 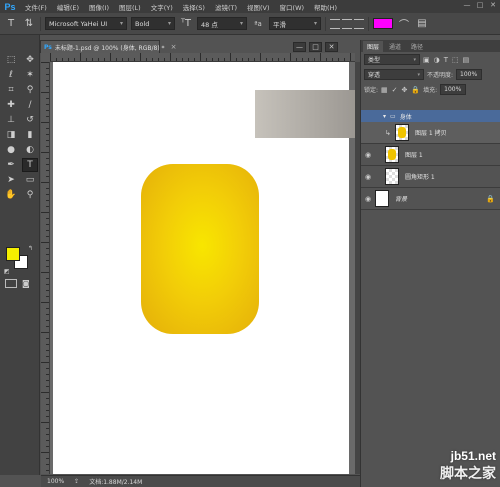 I want to click on align-left-icon, so click(x=335, y=23).